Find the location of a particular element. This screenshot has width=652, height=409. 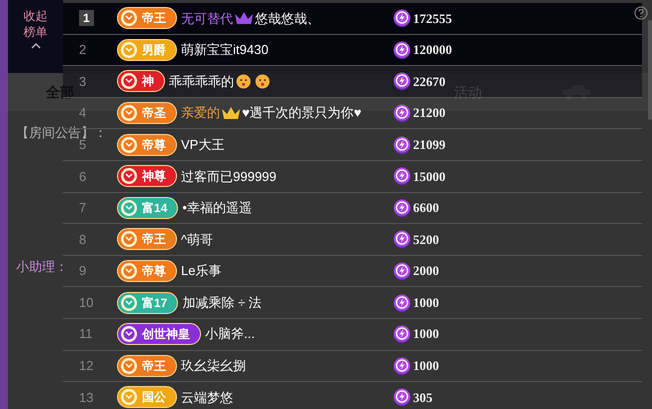

scrollbar is located at coordinates (650, 70).